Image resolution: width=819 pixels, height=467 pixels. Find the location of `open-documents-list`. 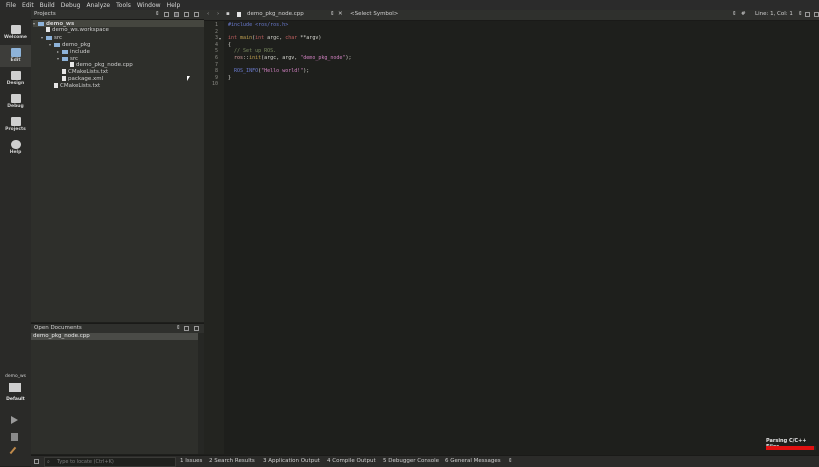

open-documents-list is located at coordinates (117, 393).